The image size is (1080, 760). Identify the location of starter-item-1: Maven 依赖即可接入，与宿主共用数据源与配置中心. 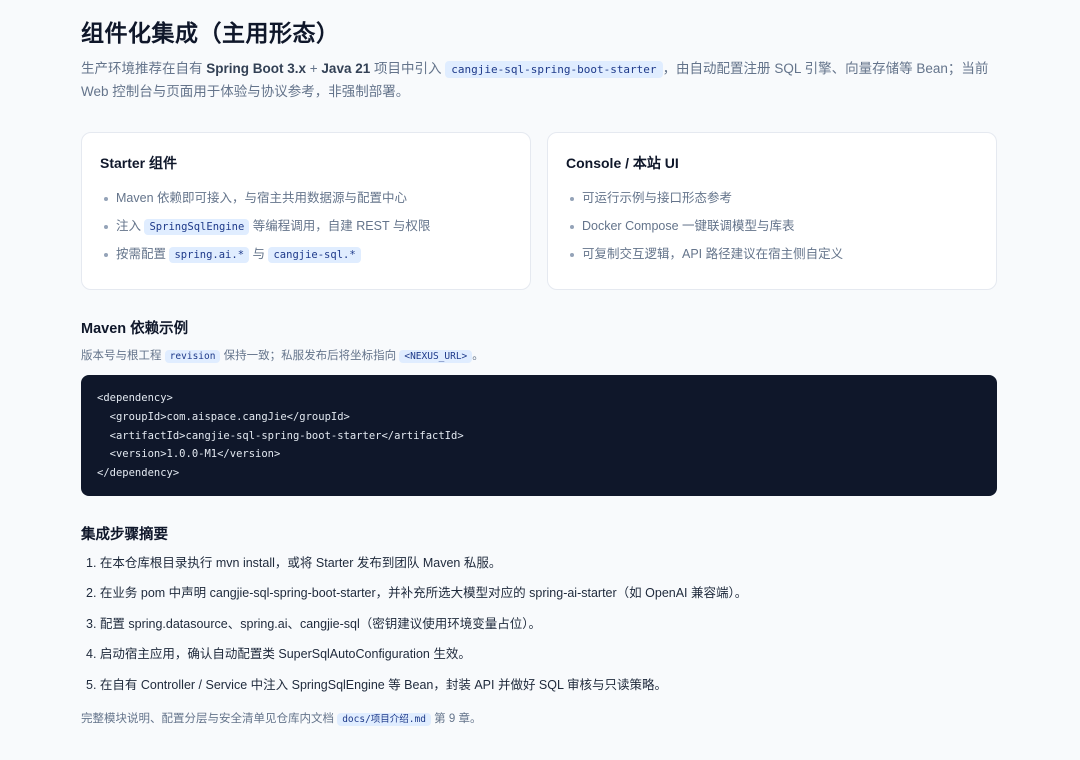
(261, 198).